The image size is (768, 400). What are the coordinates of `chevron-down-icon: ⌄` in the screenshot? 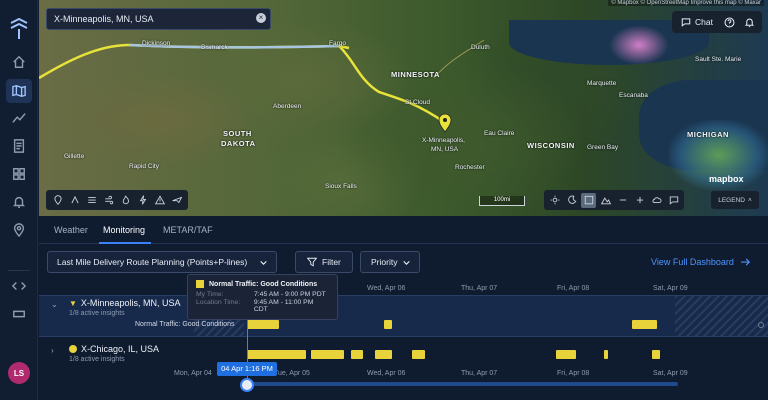 It's located at (54, 304).